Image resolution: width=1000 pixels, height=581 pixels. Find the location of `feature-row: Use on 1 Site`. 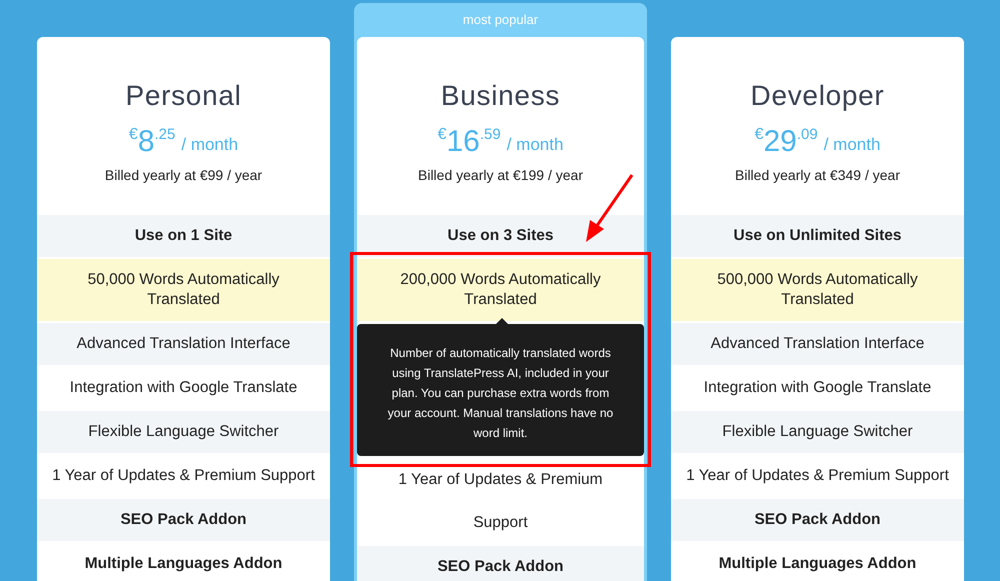

feature-row: Use on 1 Site is located at coordinates (183, 236).